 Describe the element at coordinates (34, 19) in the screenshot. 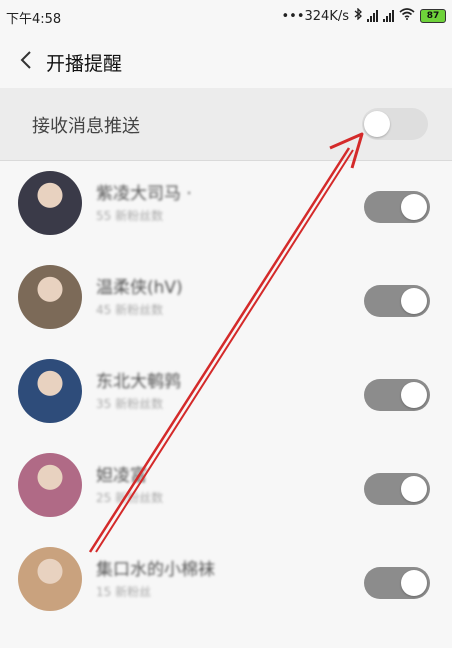

I see `status-time: 下午4:58` at that location.